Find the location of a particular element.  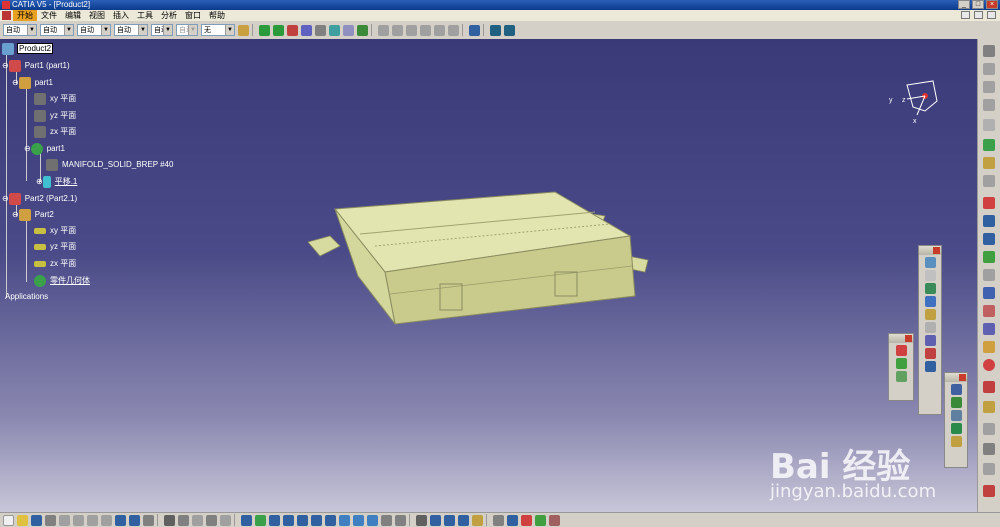

grid-icon is located at coordinates (554, 520).